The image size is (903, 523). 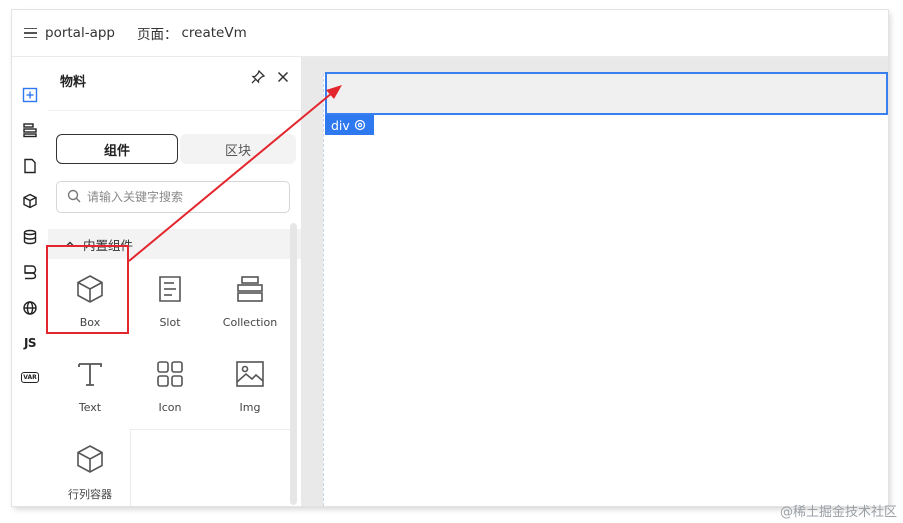 I want to click on component-label: Slot, so click(x=170, y=322).